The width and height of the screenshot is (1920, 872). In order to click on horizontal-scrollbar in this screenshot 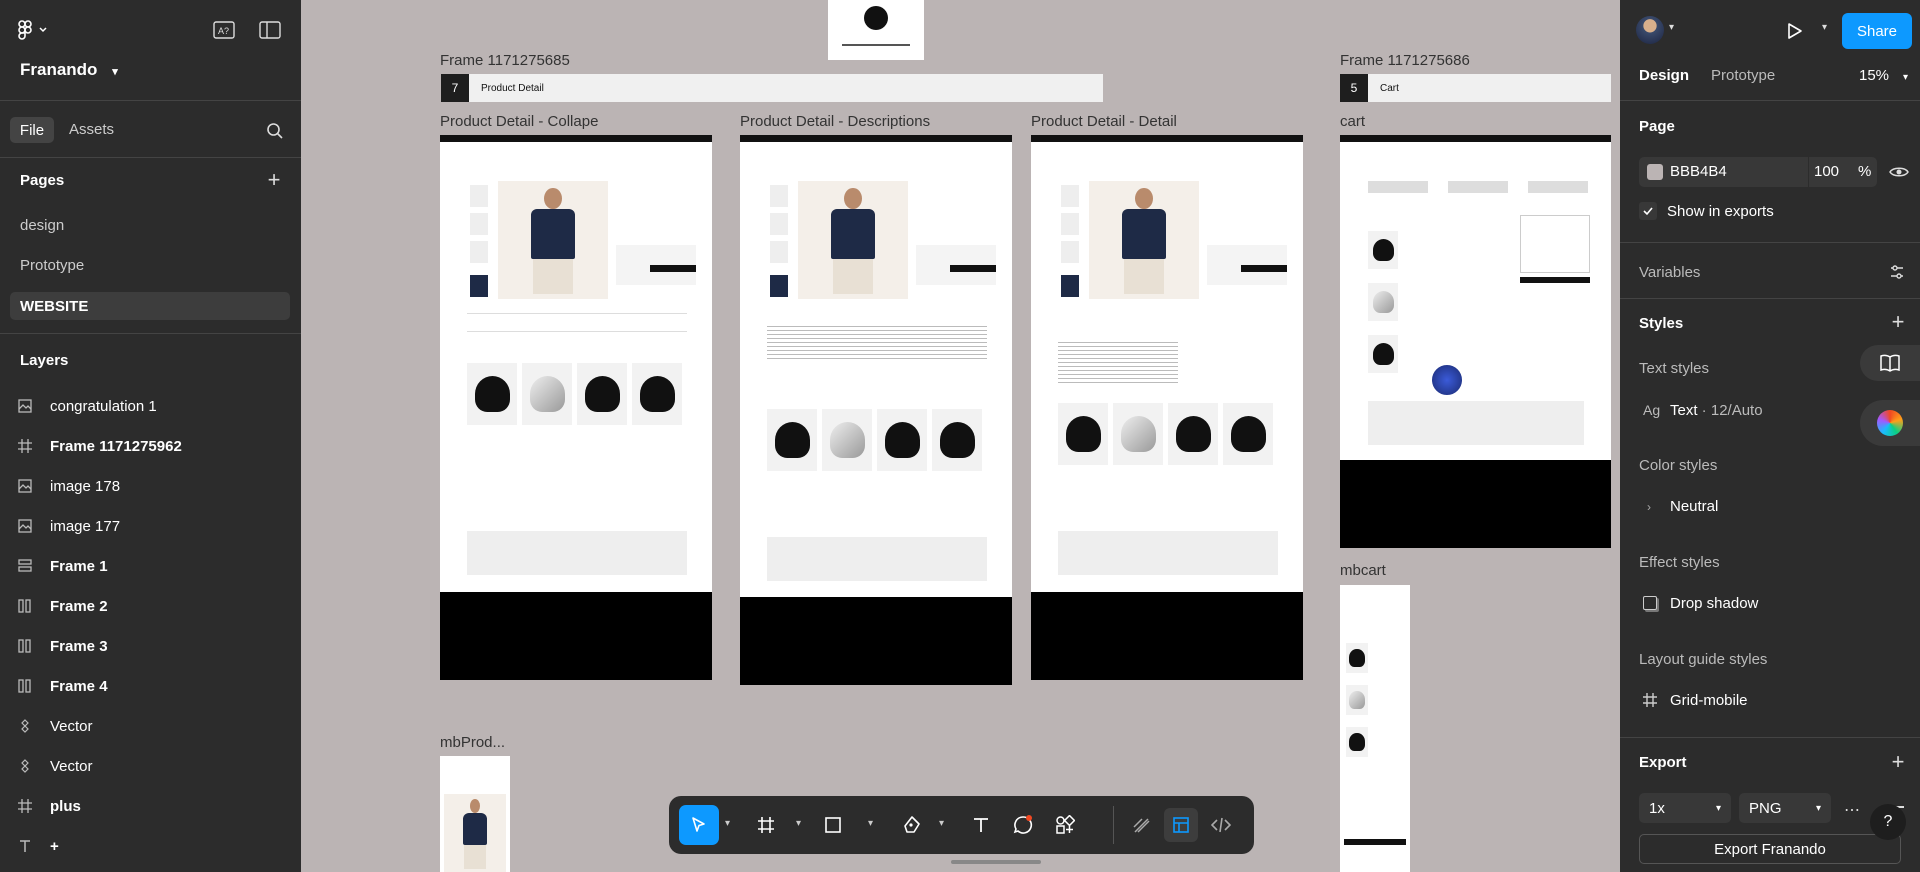, I will do `click(996, 862)`.